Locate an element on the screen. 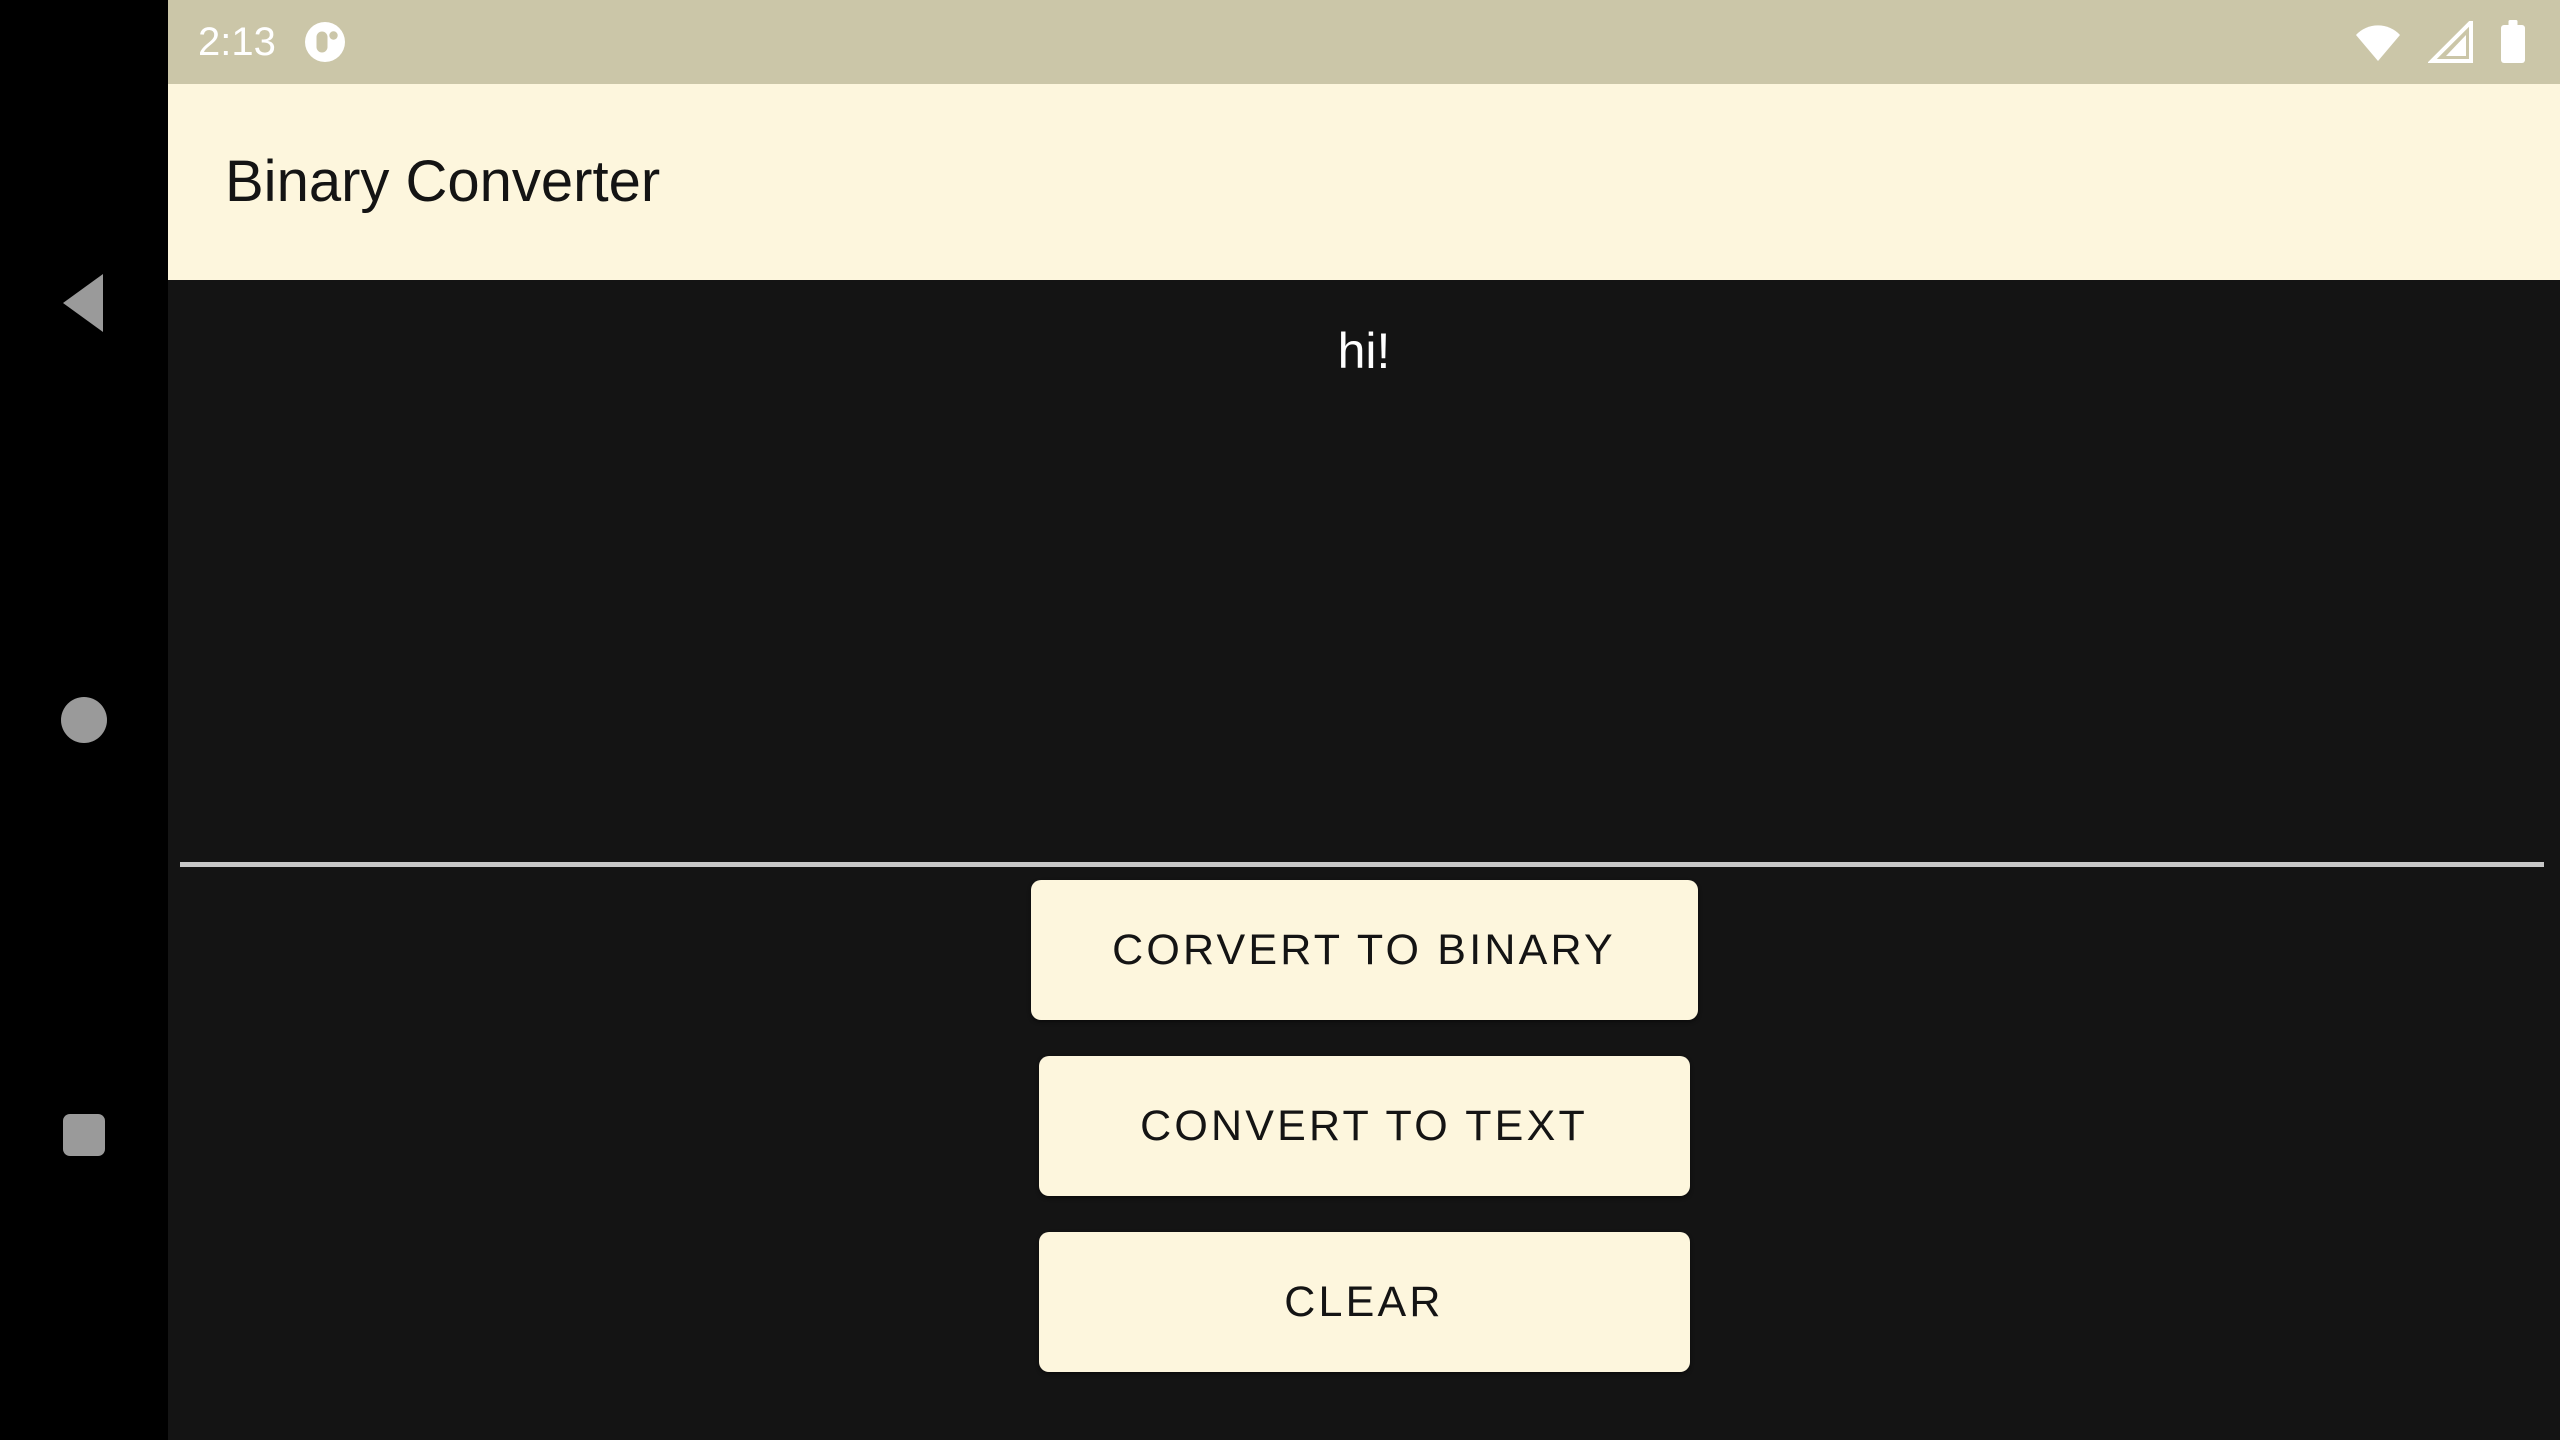 The height and width of the screenshot is (1440, 2560). convert-to-binary-button: CORVERT TO BINARY is located at coordinates (1364, 950).